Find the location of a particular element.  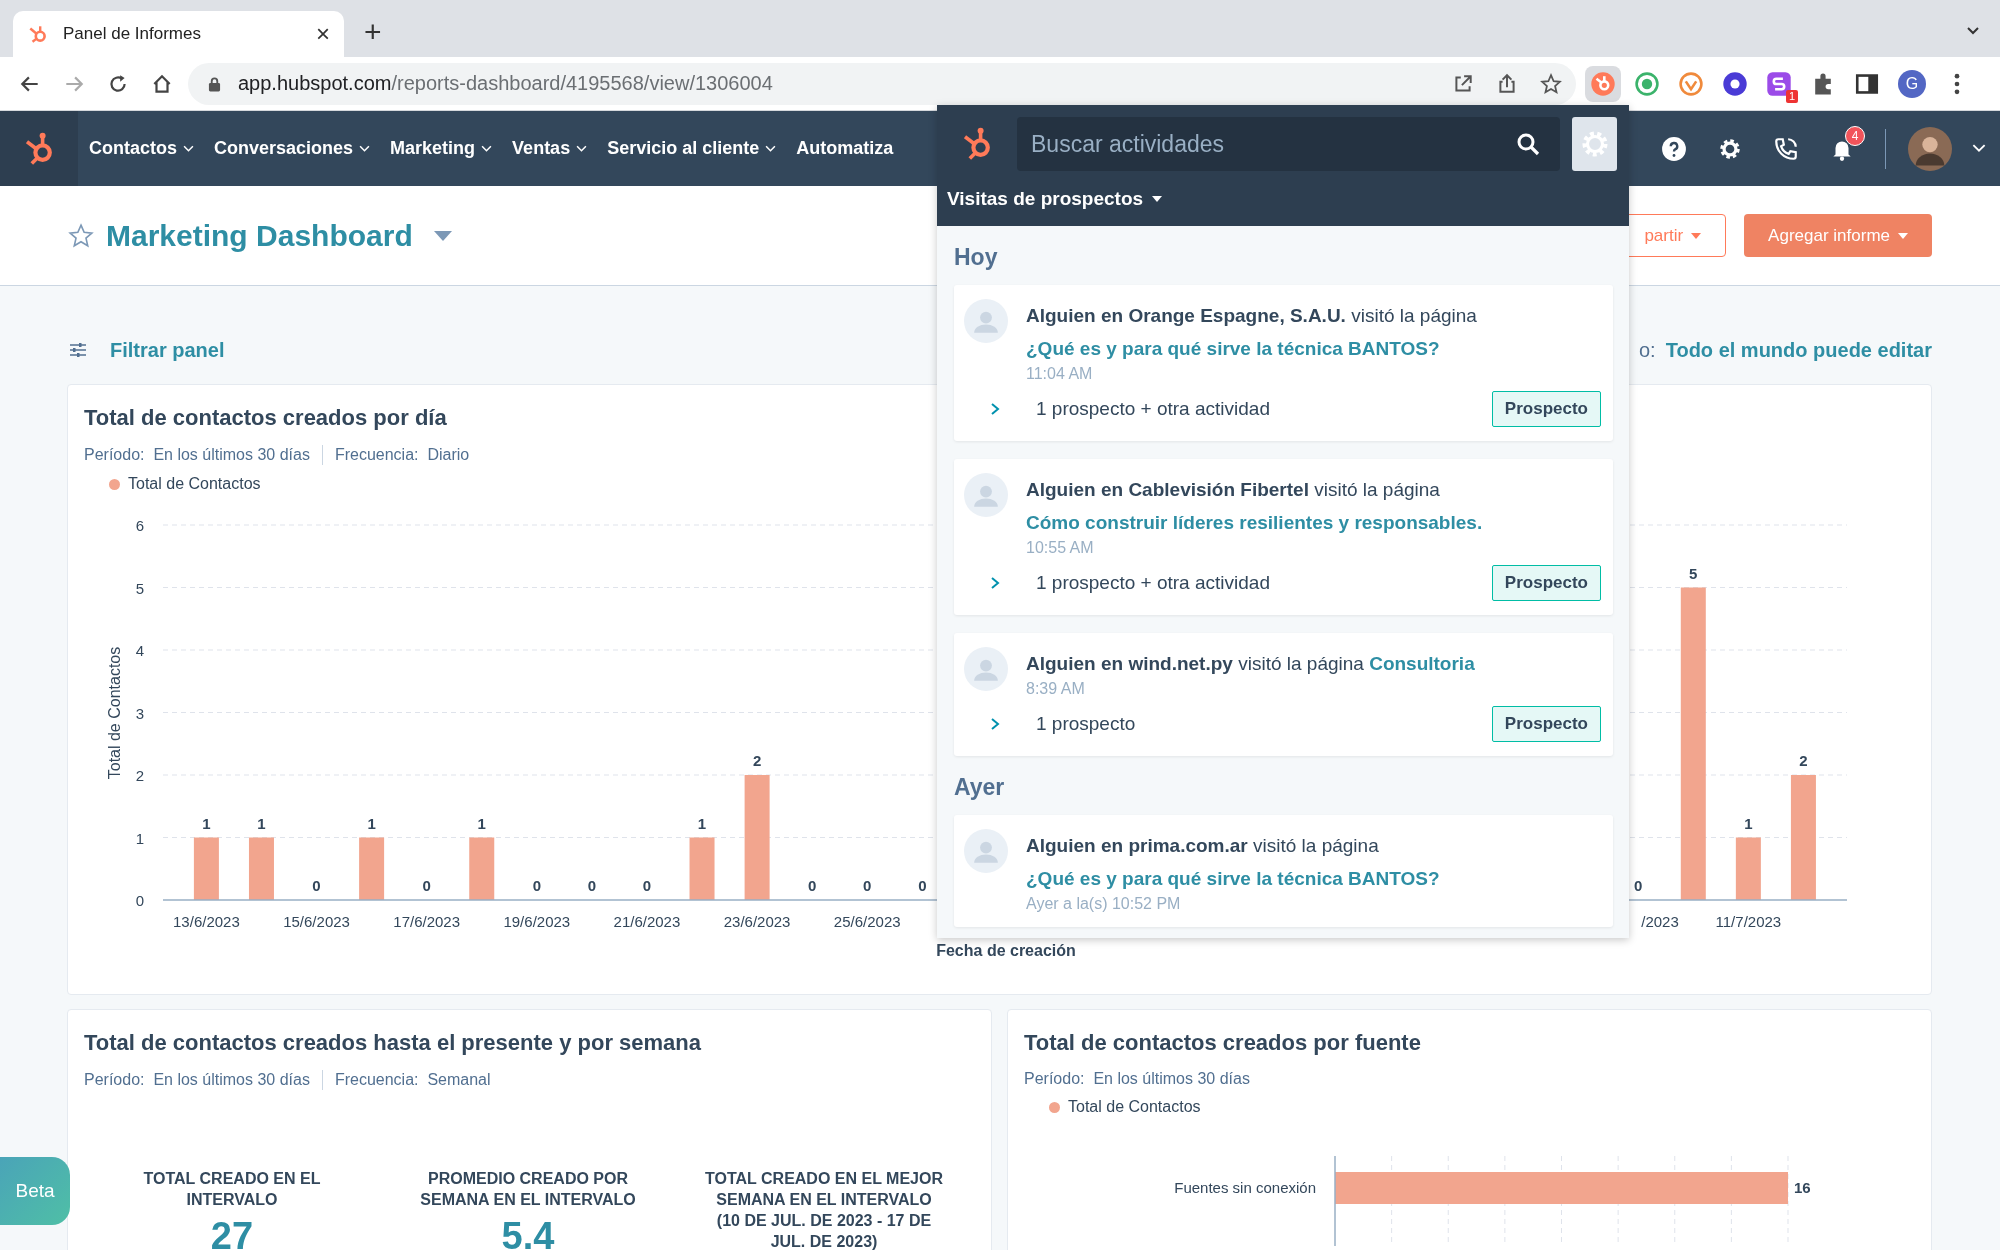

axis-tick-label: 23/6/2023 is located at coordinates (757, 921).